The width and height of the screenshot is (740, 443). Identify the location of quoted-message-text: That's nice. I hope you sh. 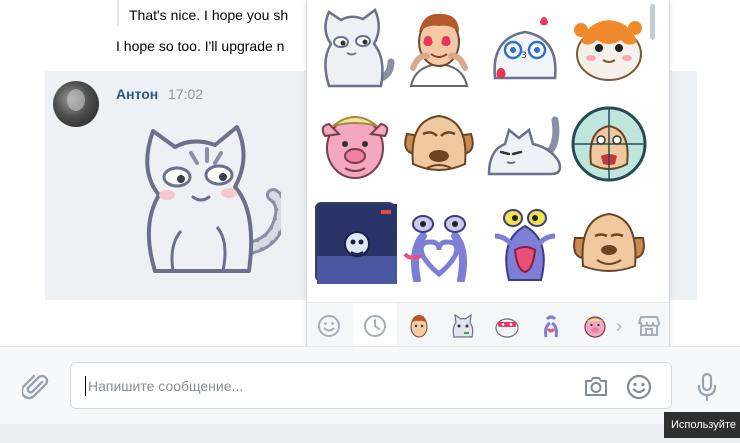
(209, 15).